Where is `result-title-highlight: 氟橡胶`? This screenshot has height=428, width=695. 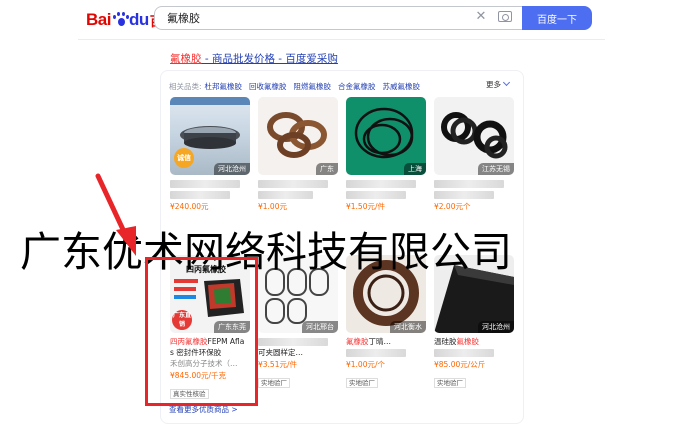
result-title-highlight: 氟橡胶 is located at coordinates (186, 59).